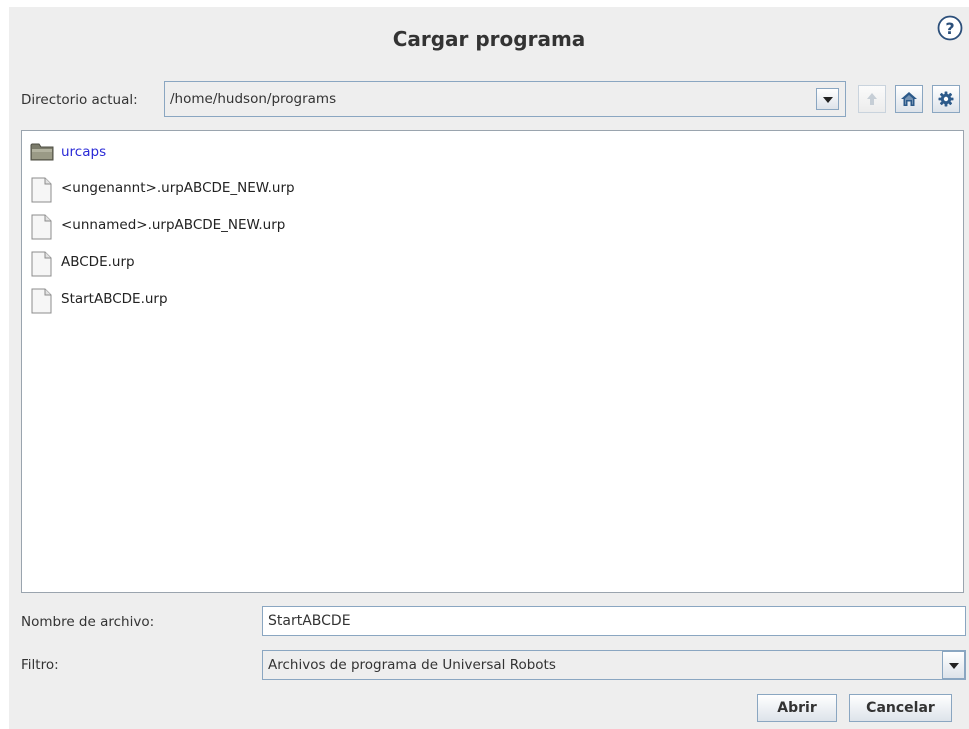  I want to click on filter-combo: Archivos de programa de Universal Robots, so click(614, 665).